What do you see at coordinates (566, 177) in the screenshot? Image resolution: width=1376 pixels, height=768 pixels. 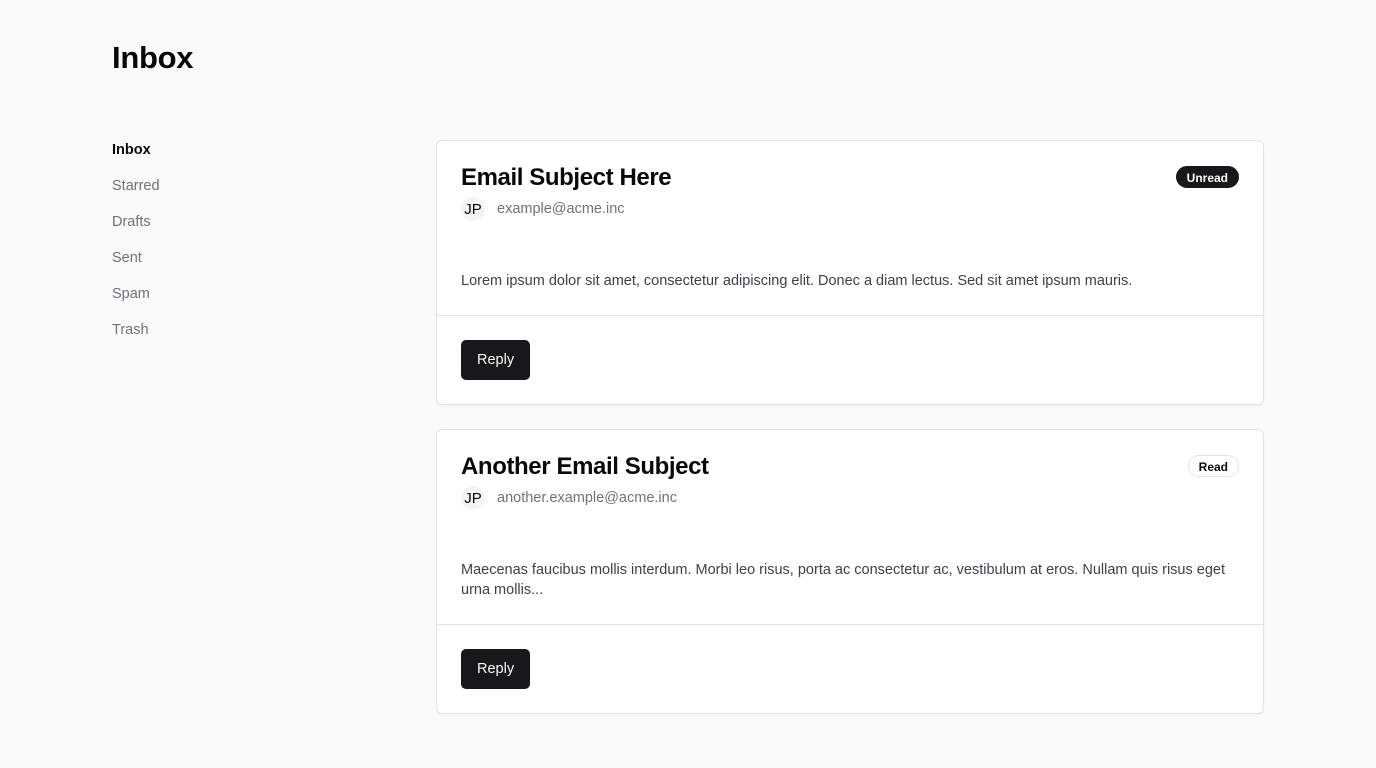 I see `email-subject: Email Subject Here` at bounding box center [566, 177].